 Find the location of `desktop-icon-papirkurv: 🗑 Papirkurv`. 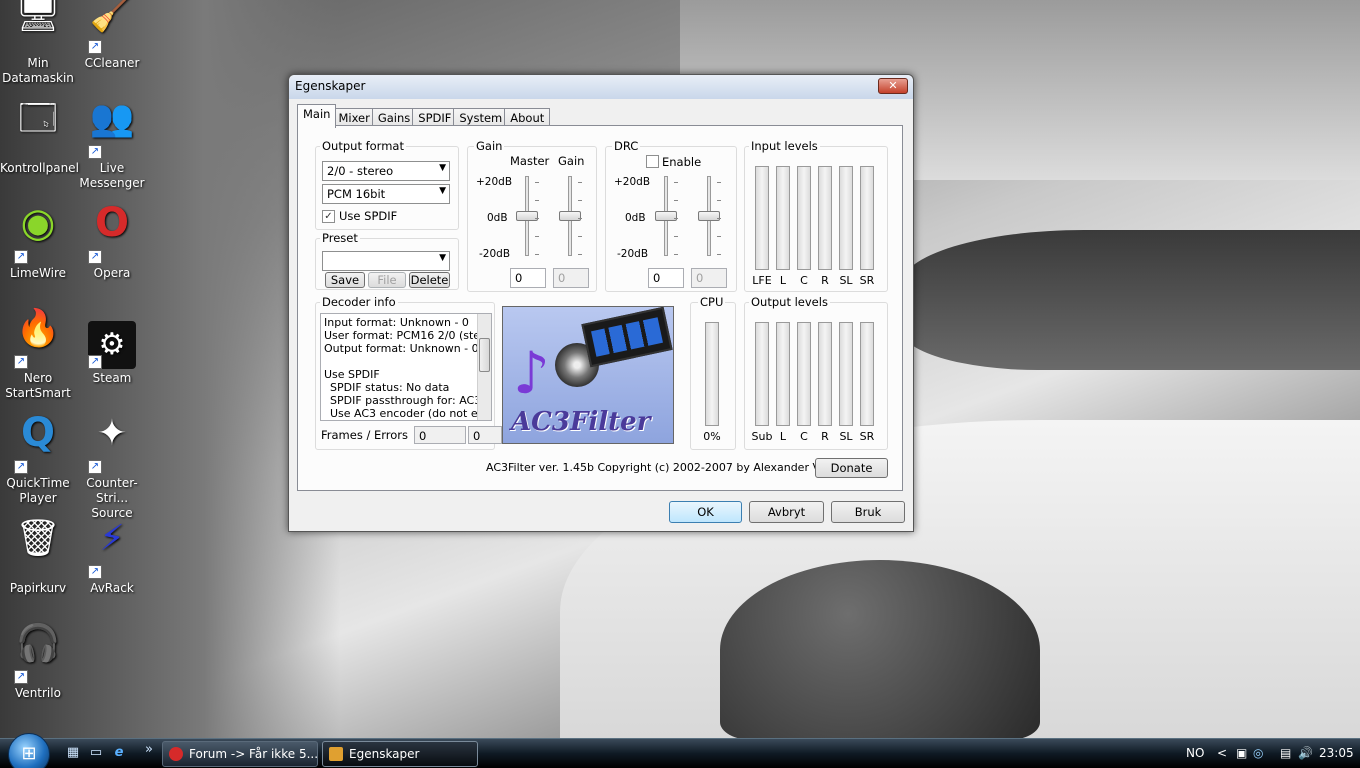

desktop-icon-papirkurv: 🗑 Papirkurv is located at coordinates (38, 558).